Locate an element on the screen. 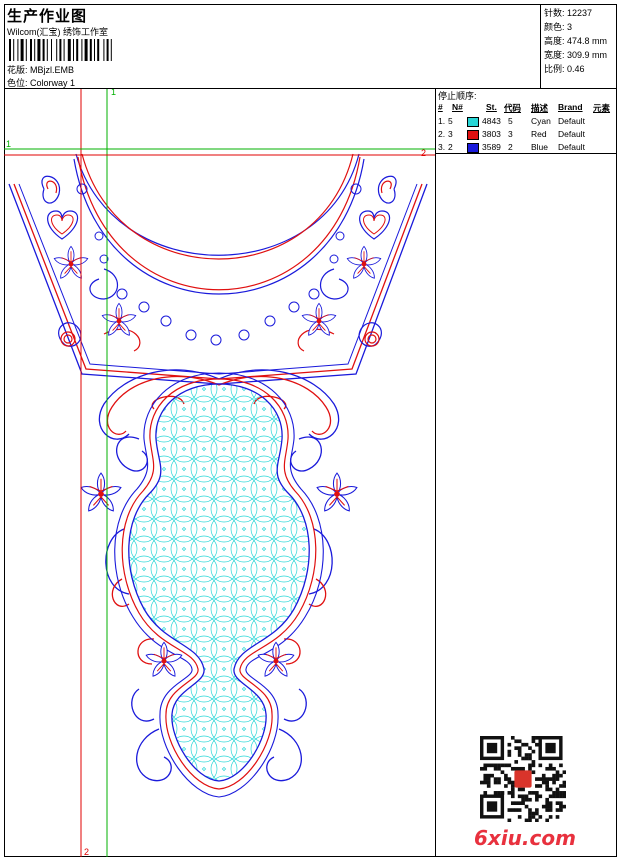 This screenshot has width=620, height=860. guide-label-h-red: 2 is located at coordinates (423, 153).